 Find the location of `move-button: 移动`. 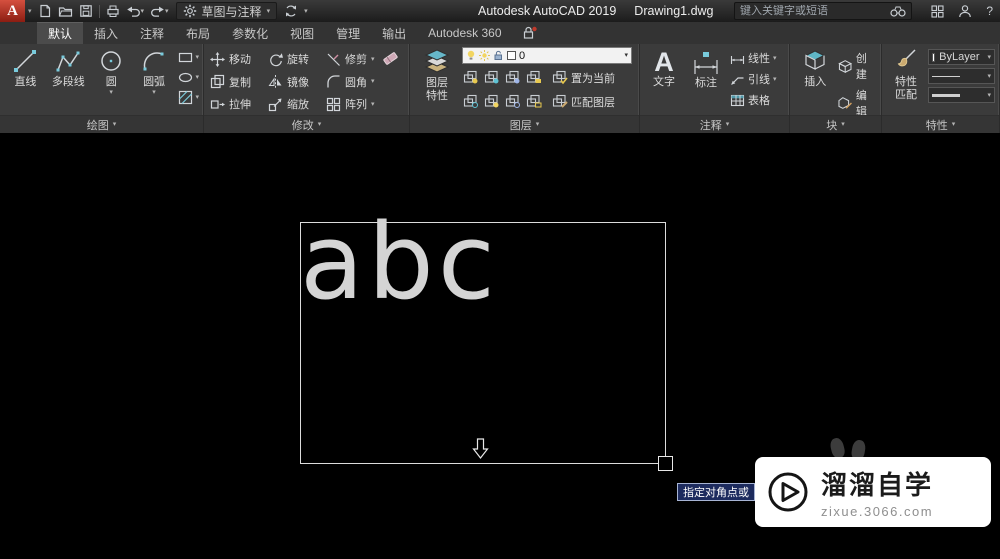

move-button: 移动 is located at coordinates (237, 59).